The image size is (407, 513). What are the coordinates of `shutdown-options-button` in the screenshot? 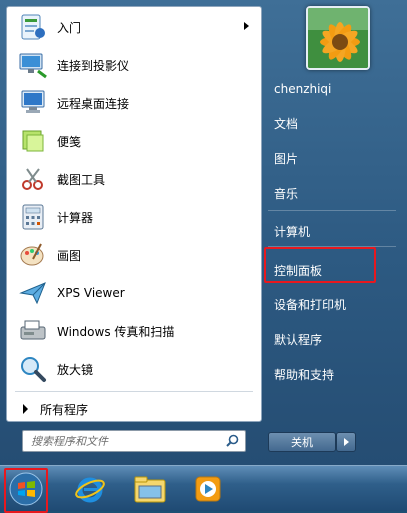 It's located at (346, 442).